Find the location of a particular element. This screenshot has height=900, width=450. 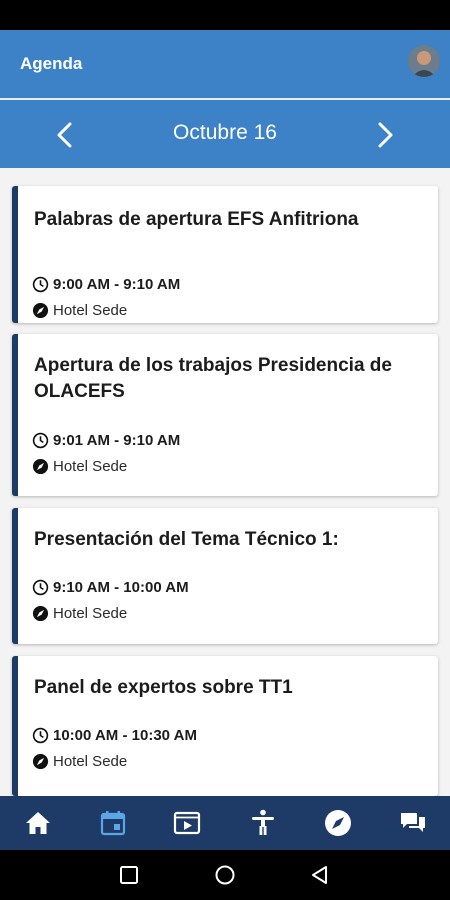

chevron-right-icon is located at coordinates (385, 135).